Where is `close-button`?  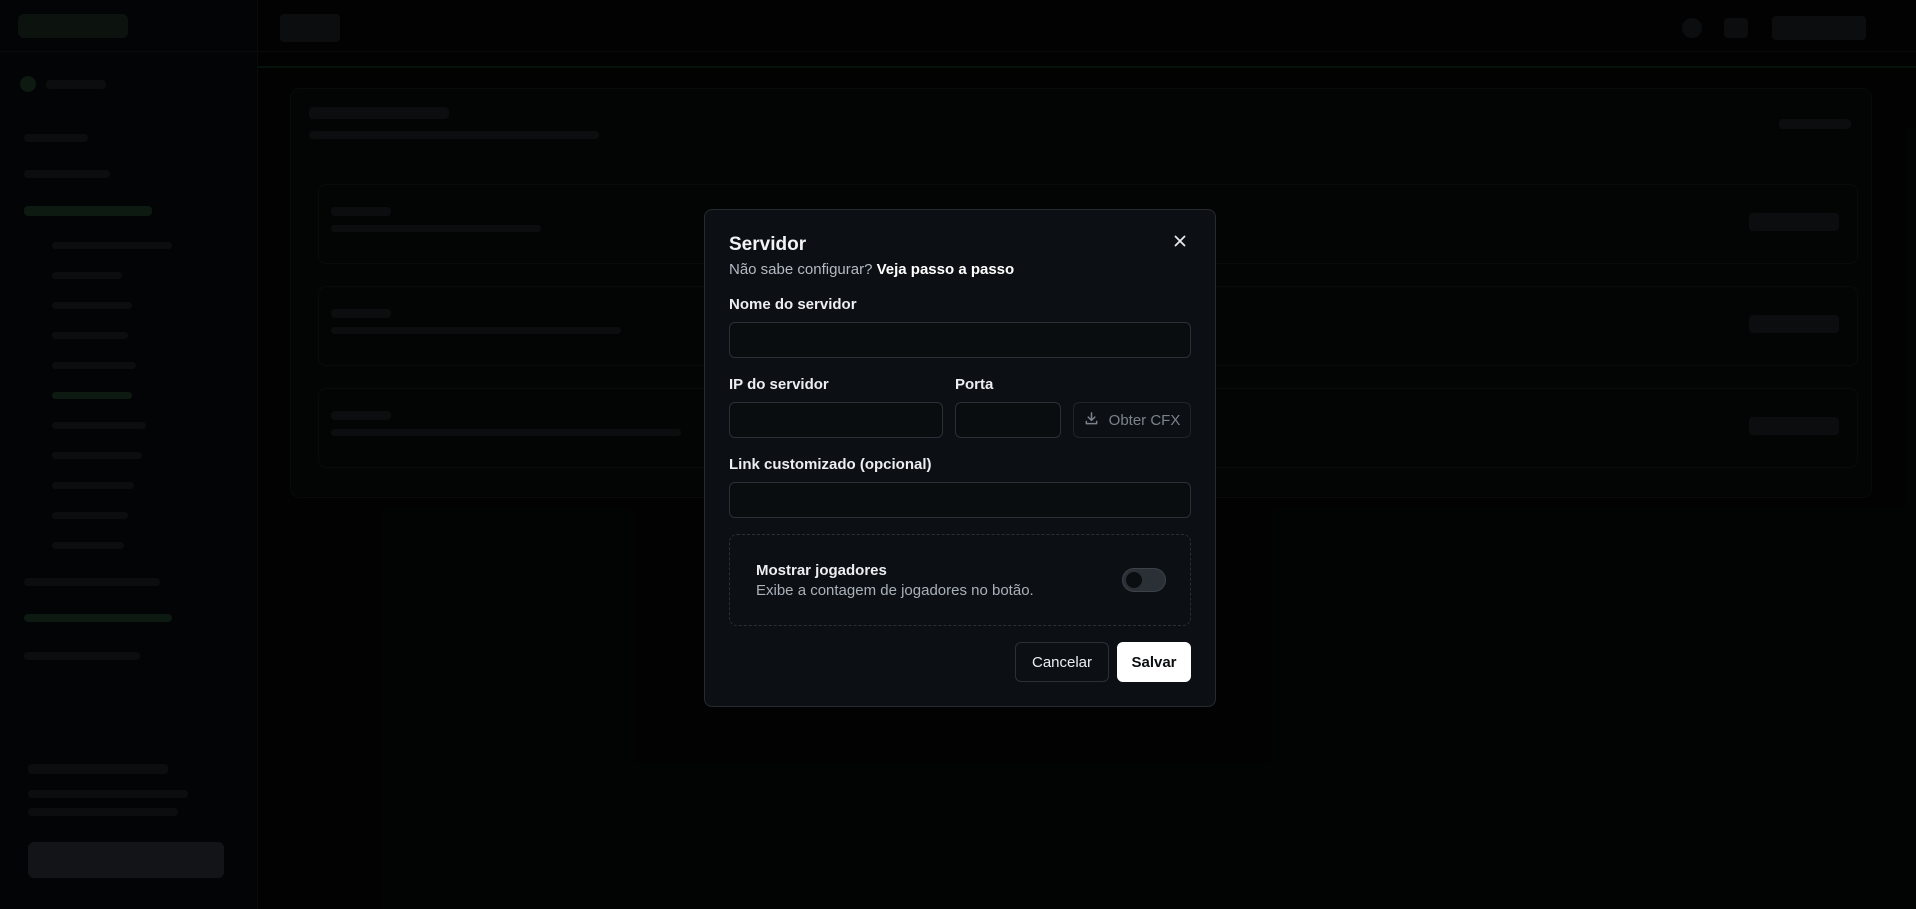 close-button is located at coordinates (1180, 243).